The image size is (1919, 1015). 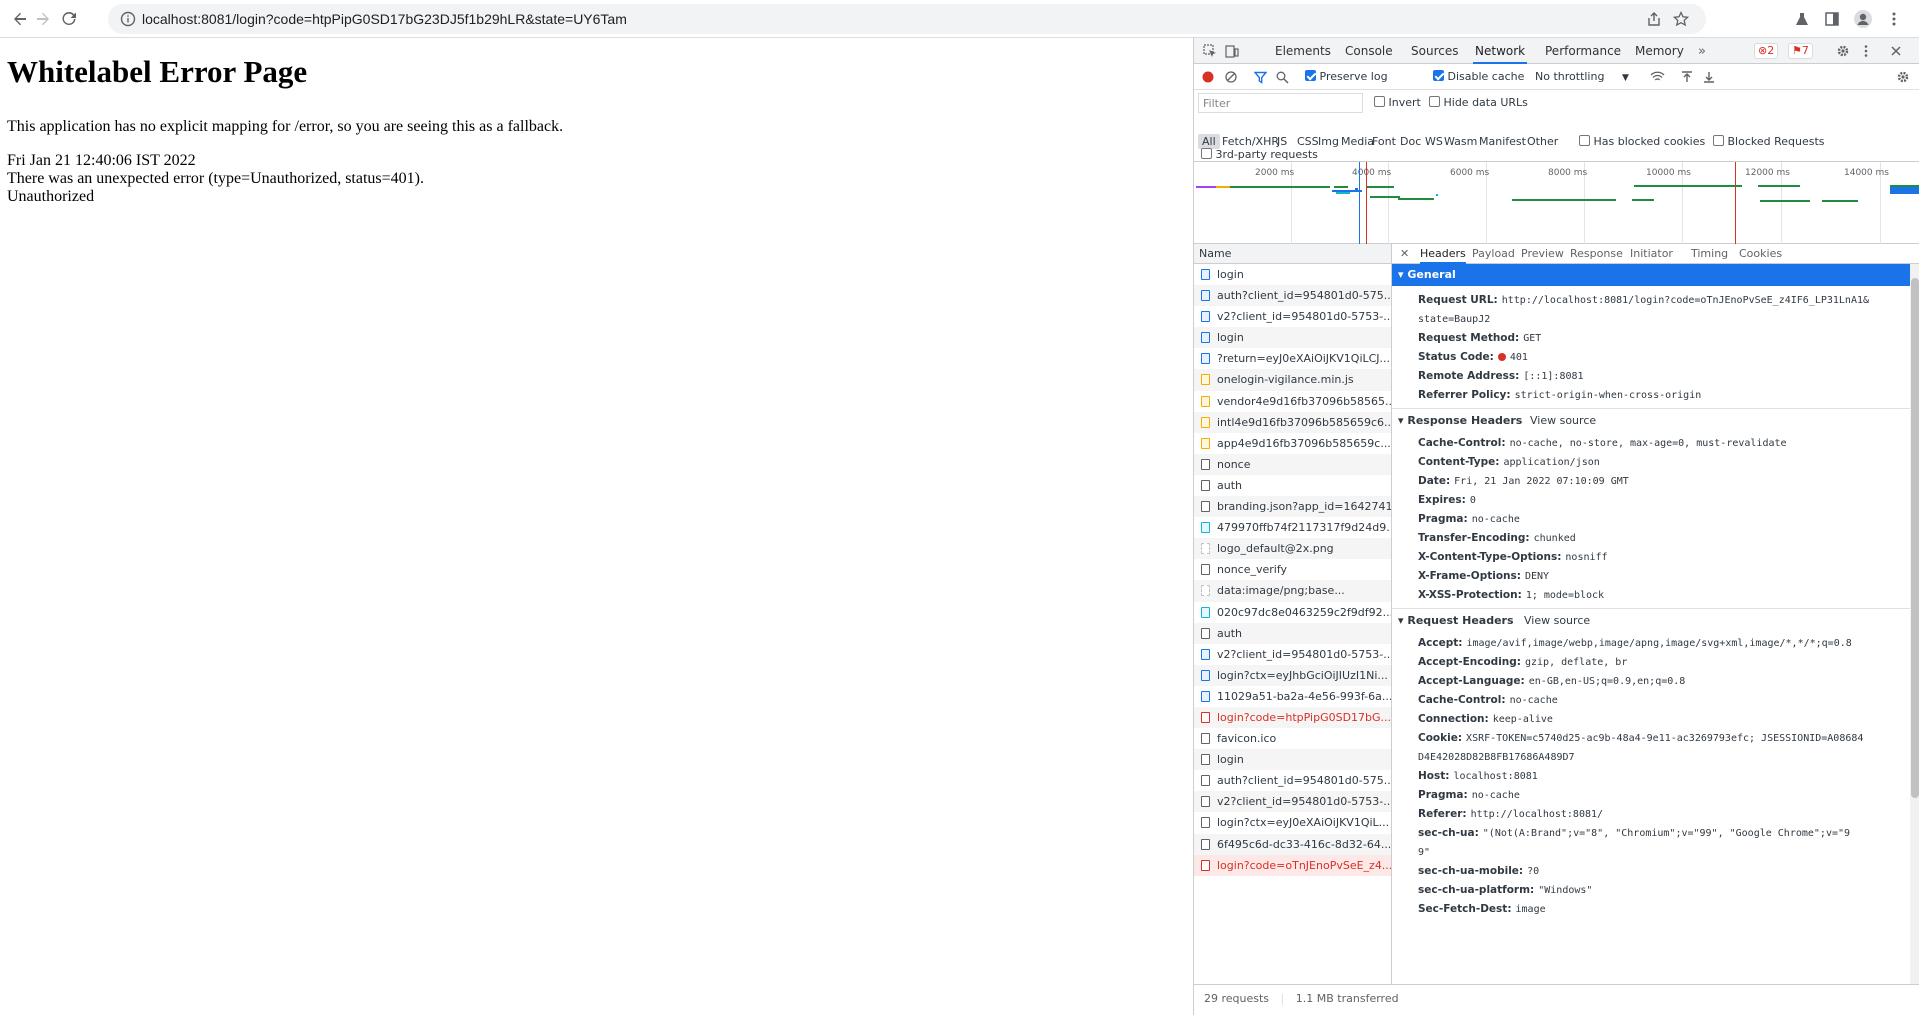 I want to click on devtools-menu-kebab-icon, so click(x=1866, y=51).